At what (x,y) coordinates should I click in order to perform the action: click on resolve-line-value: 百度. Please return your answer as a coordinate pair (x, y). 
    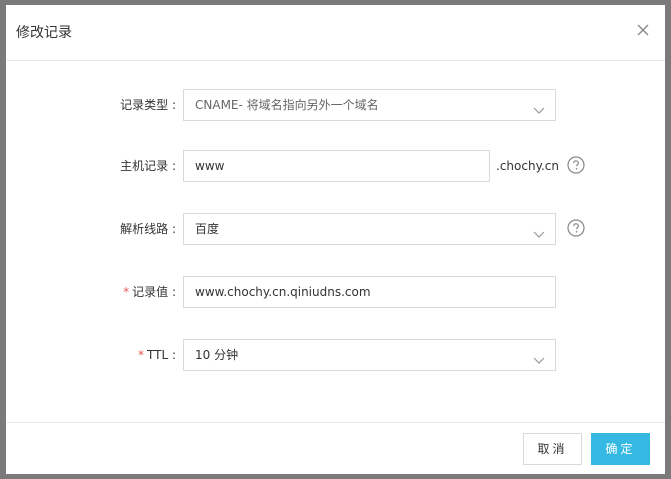
    Looking at the image, I should click on (207, 229).